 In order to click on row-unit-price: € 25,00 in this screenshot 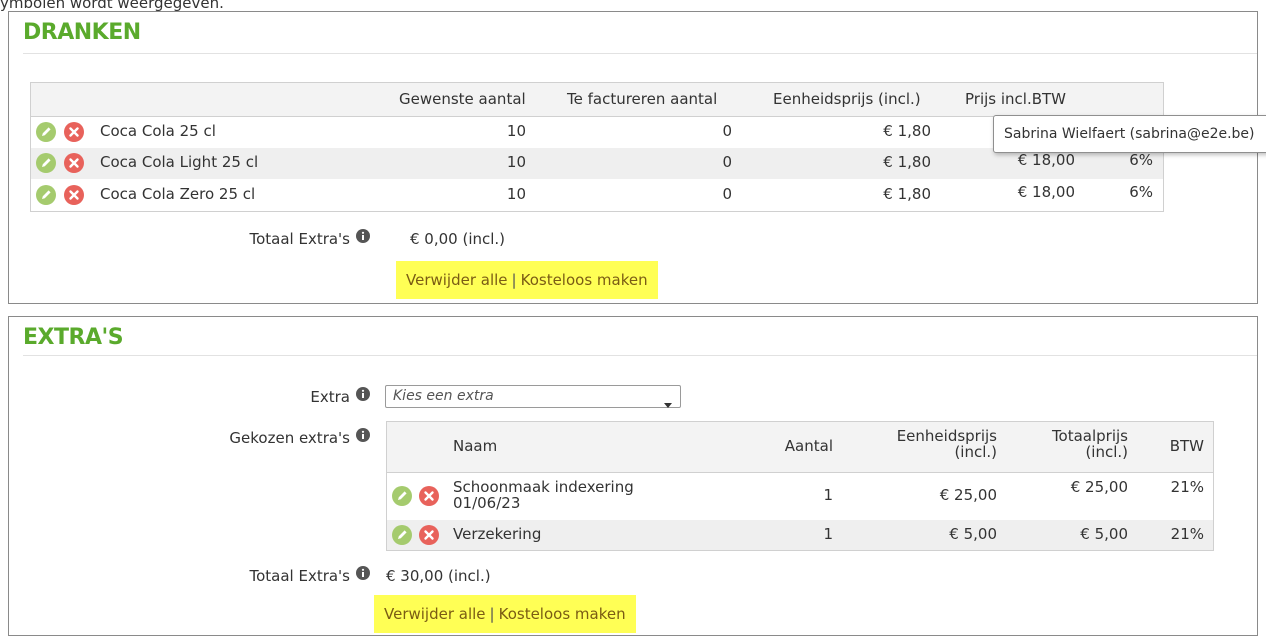, I will do `click(968, 495)`.